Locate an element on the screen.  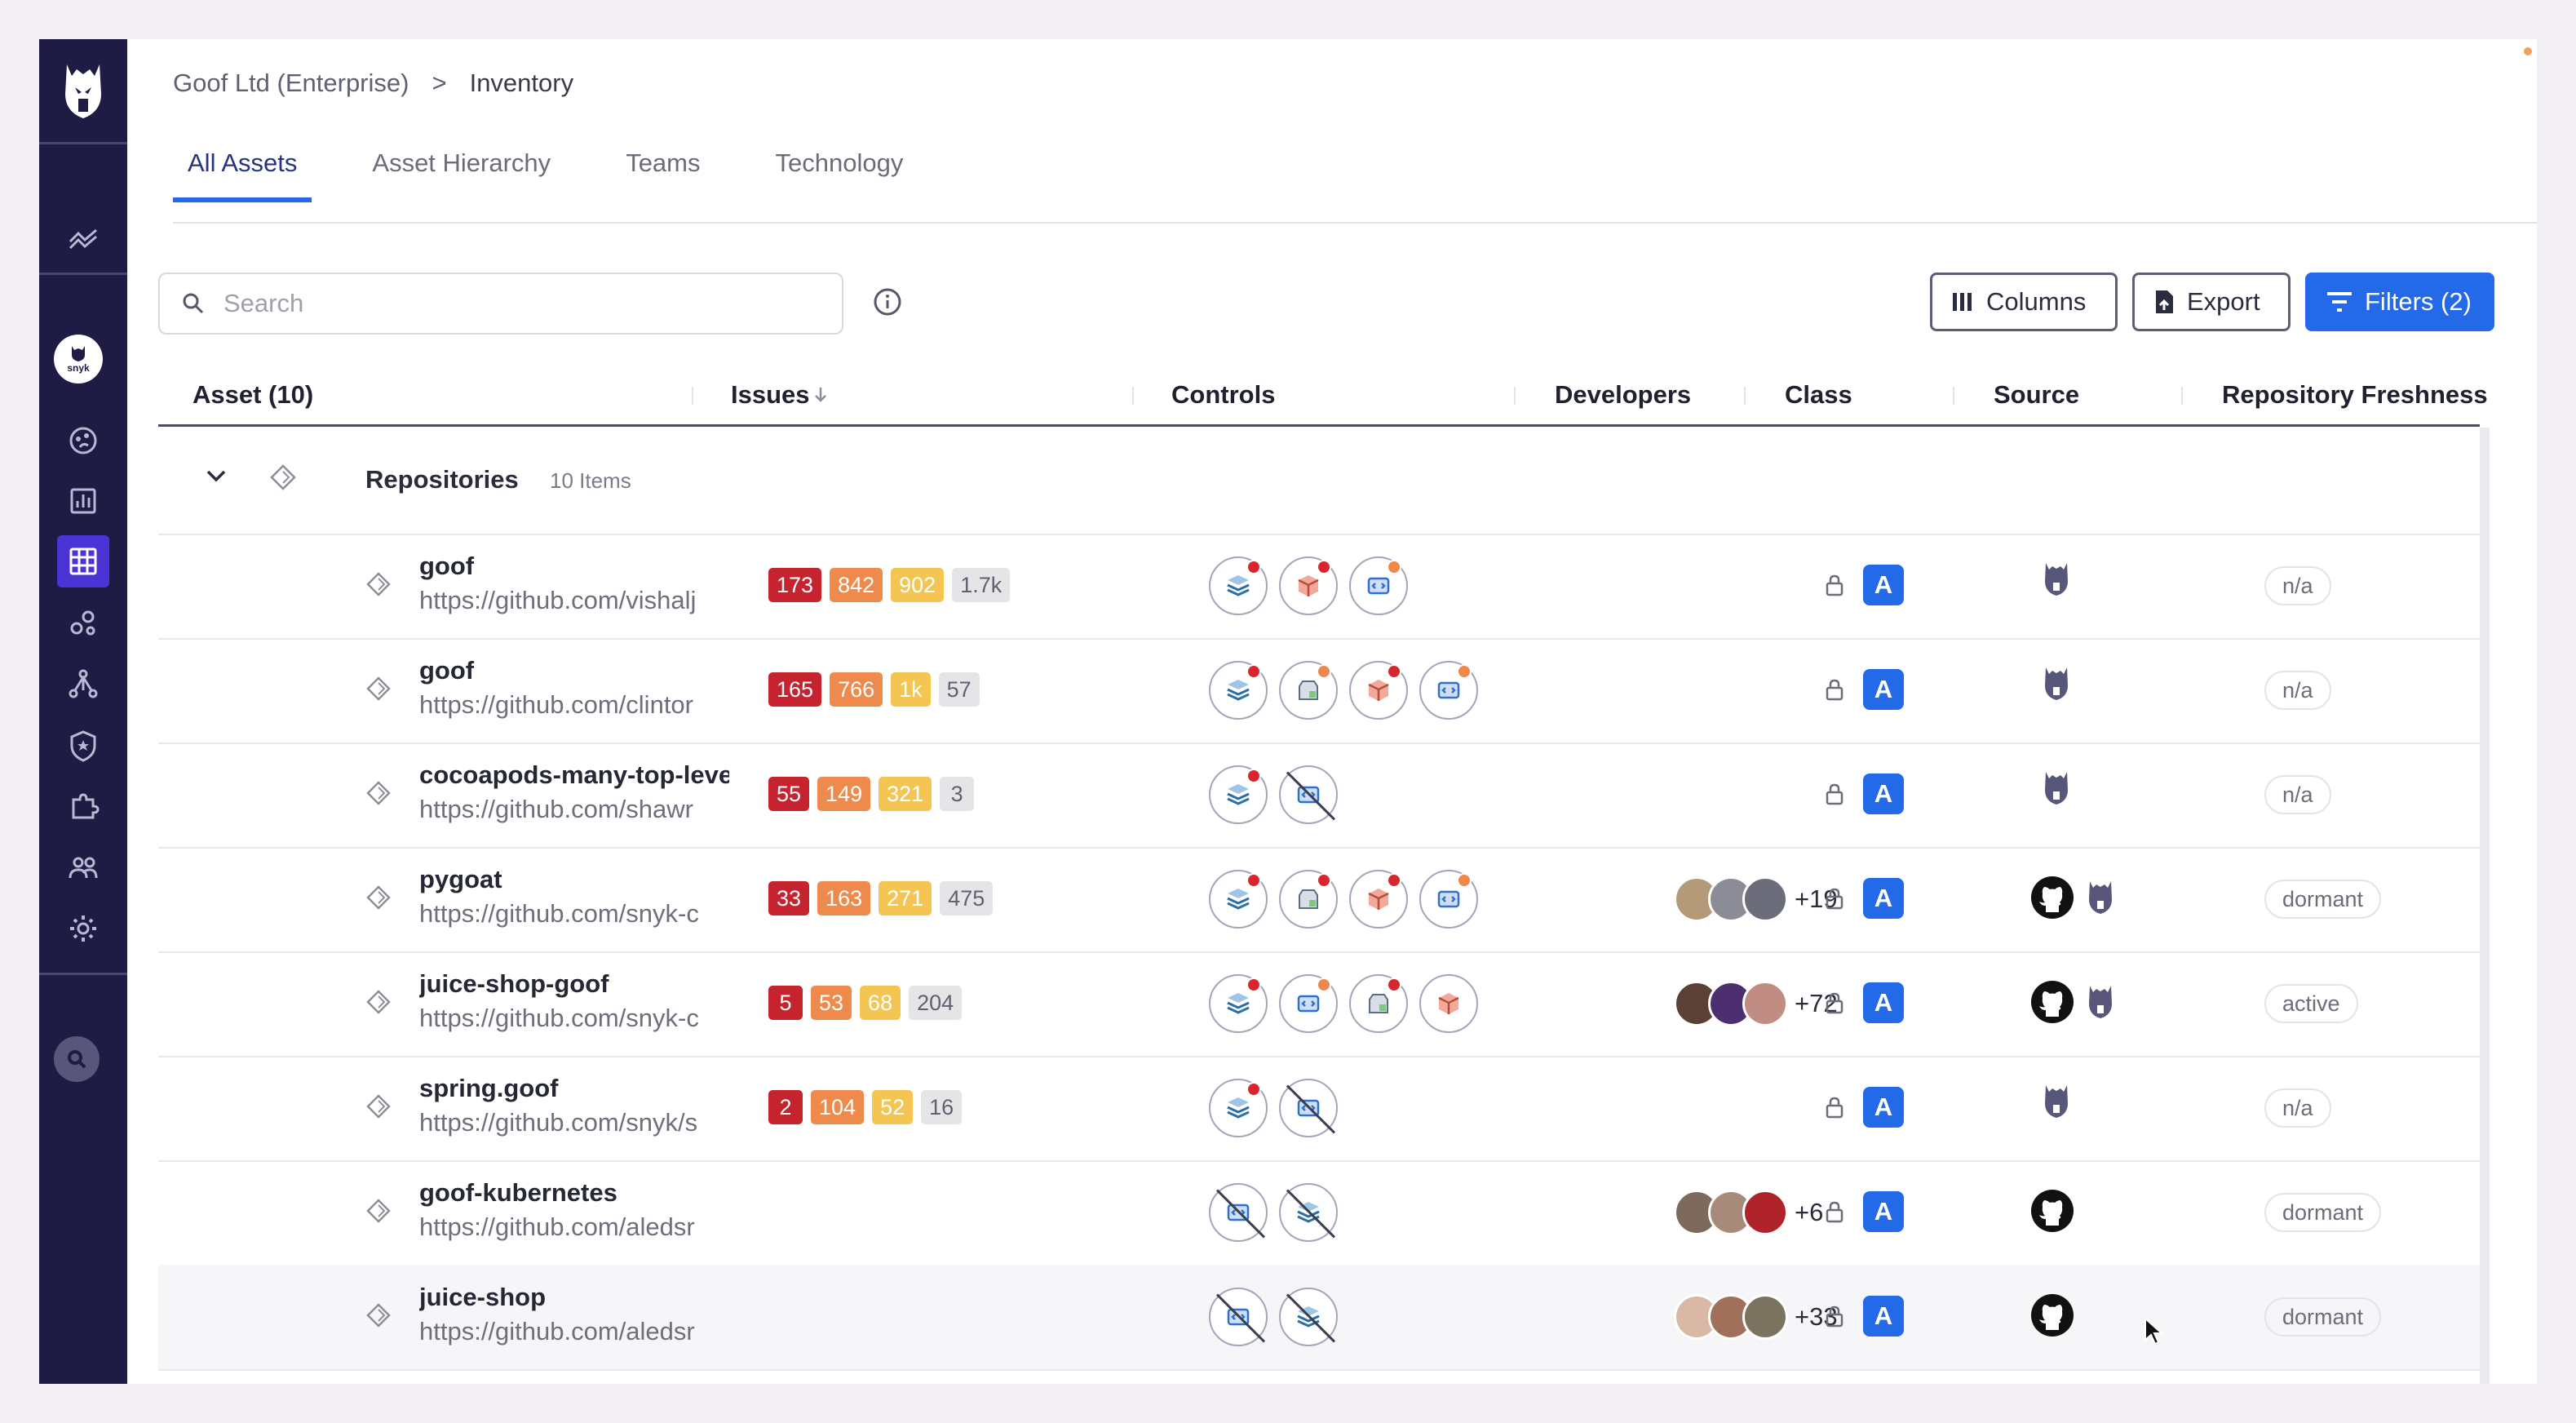
issue-count-critical: 33 is located at coordinates (789, 898).